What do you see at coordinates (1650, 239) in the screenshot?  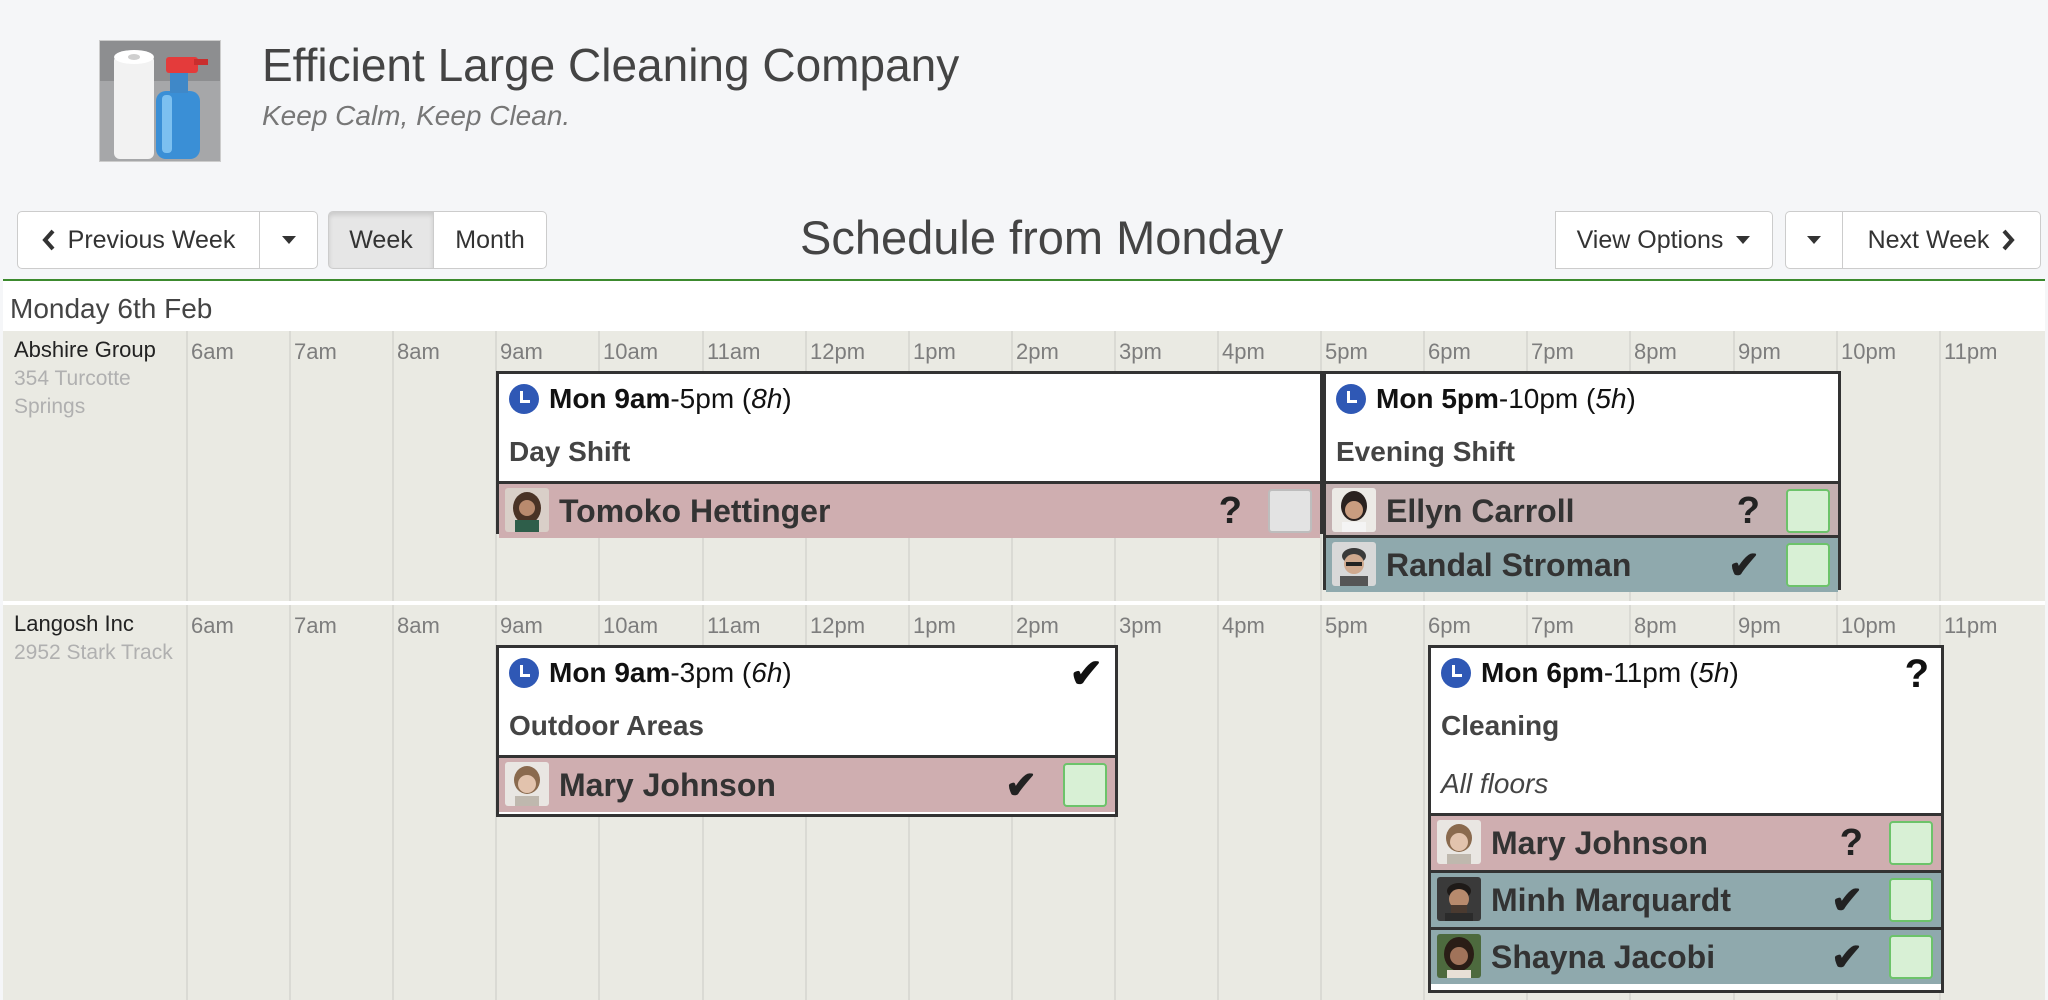 I see `view-options-label: View Options` at bounding box center [1650, 239].